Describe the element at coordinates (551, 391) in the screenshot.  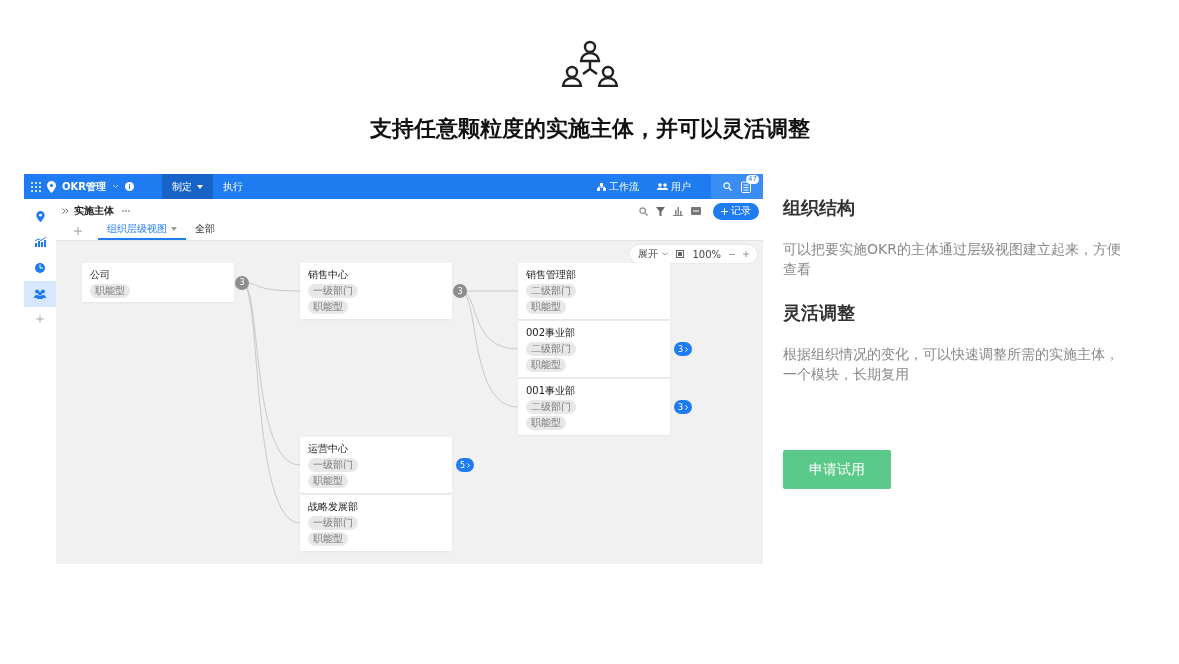
I see `node-name: 001事业部` at that location.